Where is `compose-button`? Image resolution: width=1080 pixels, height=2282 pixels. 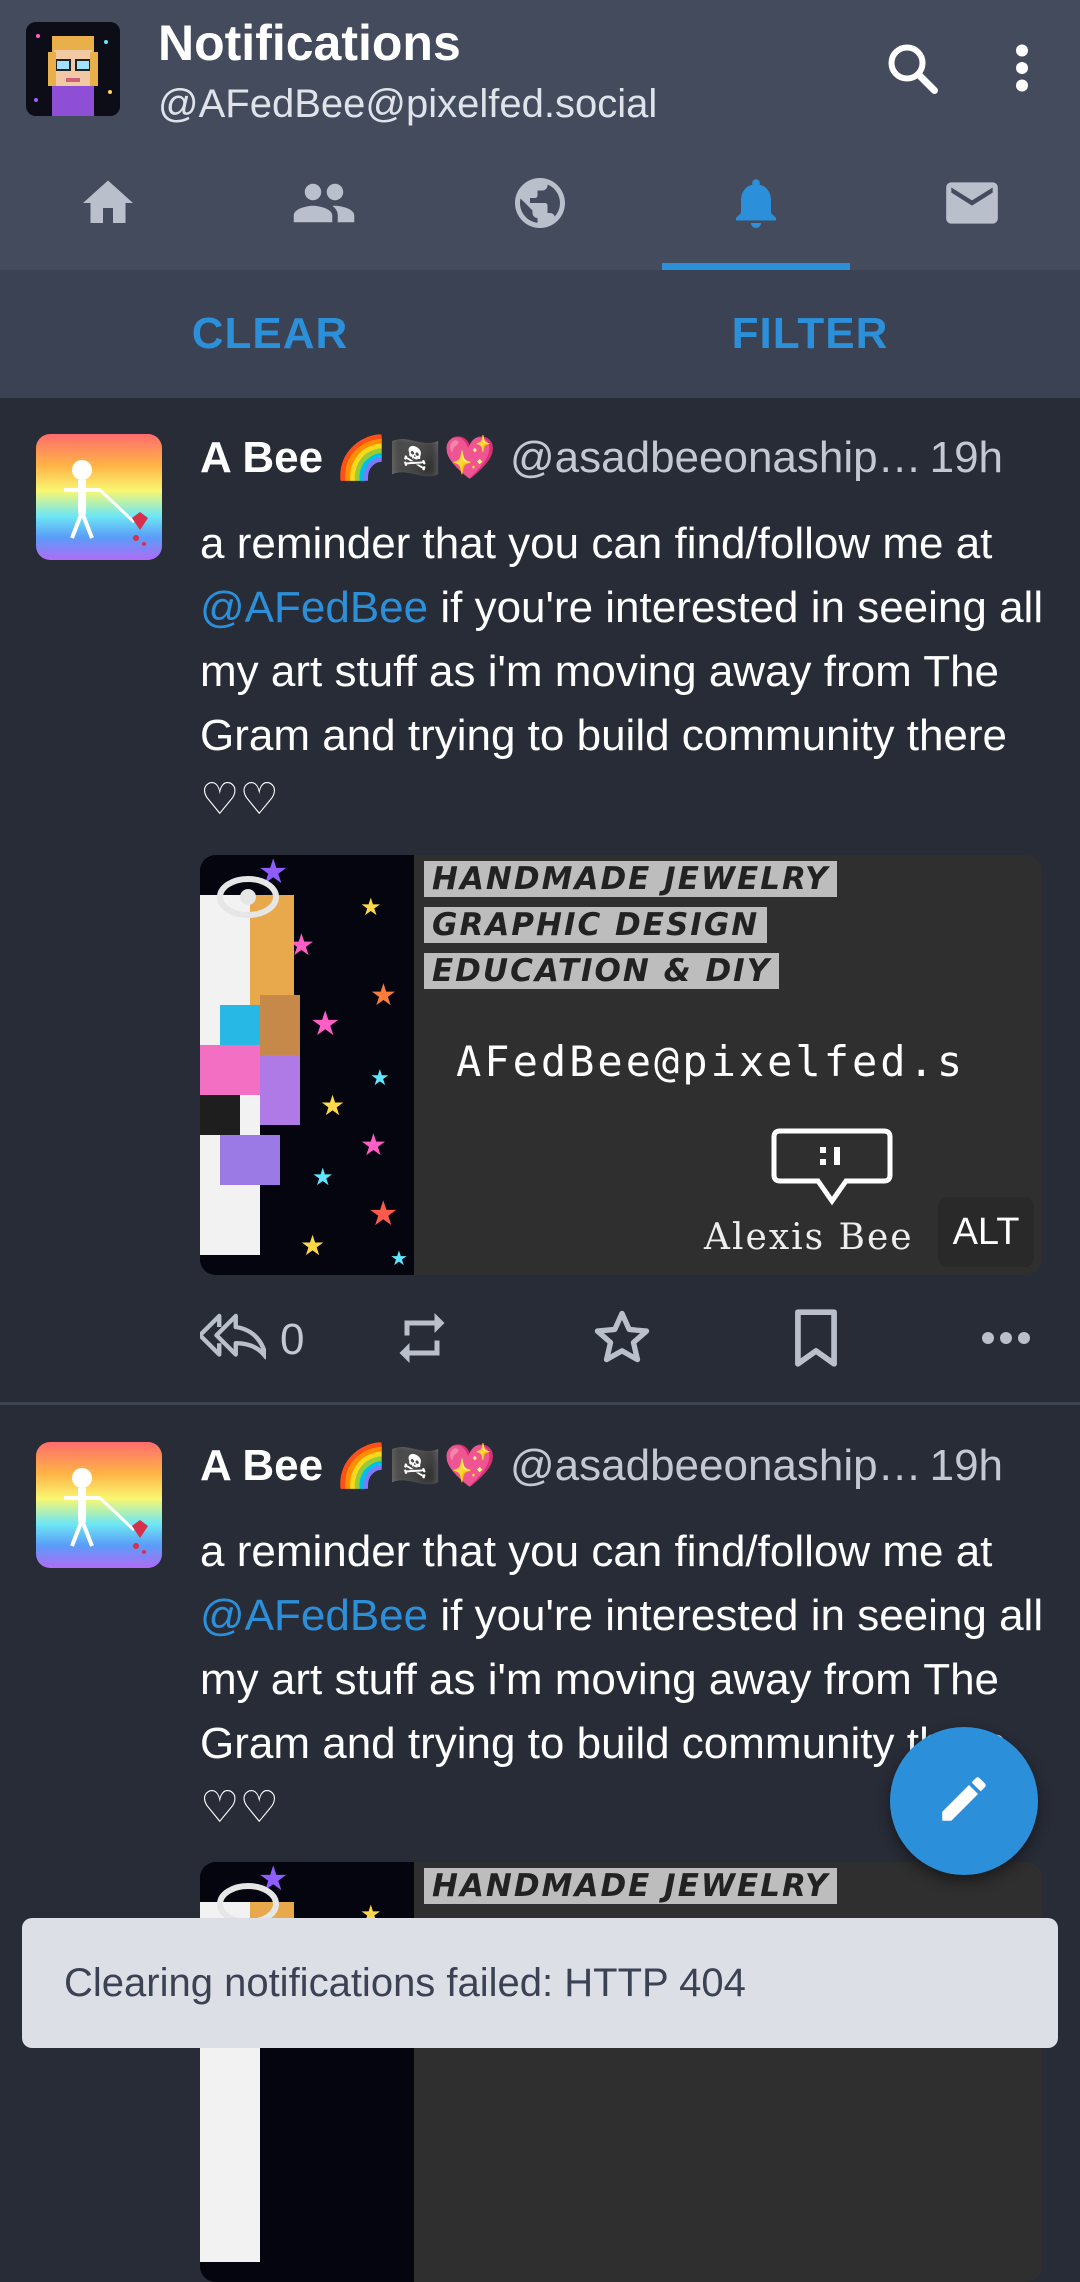
compose-button is located at coordinates (964, 1801).